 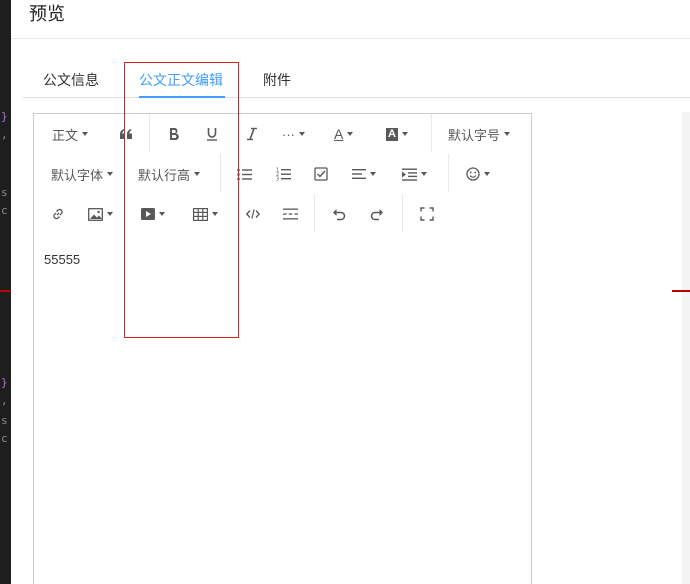 I want to click on underline-button, so click(x=212, y=134).